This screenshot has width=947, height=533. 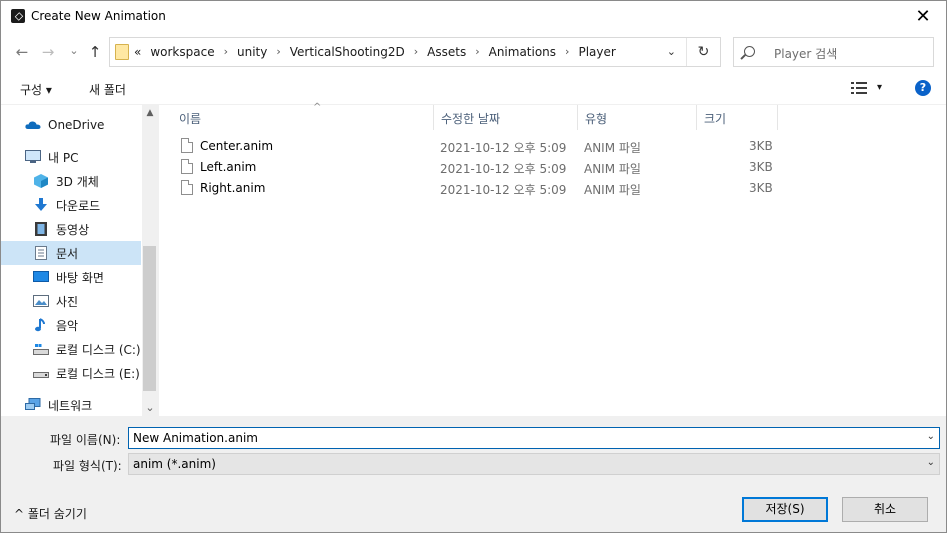 What do you see at coordinates (71, 349) in the screenshot?
I see `sidebar-item-drive-c: 로컬 디스크 (C:)` at bounding box center [71, 349].